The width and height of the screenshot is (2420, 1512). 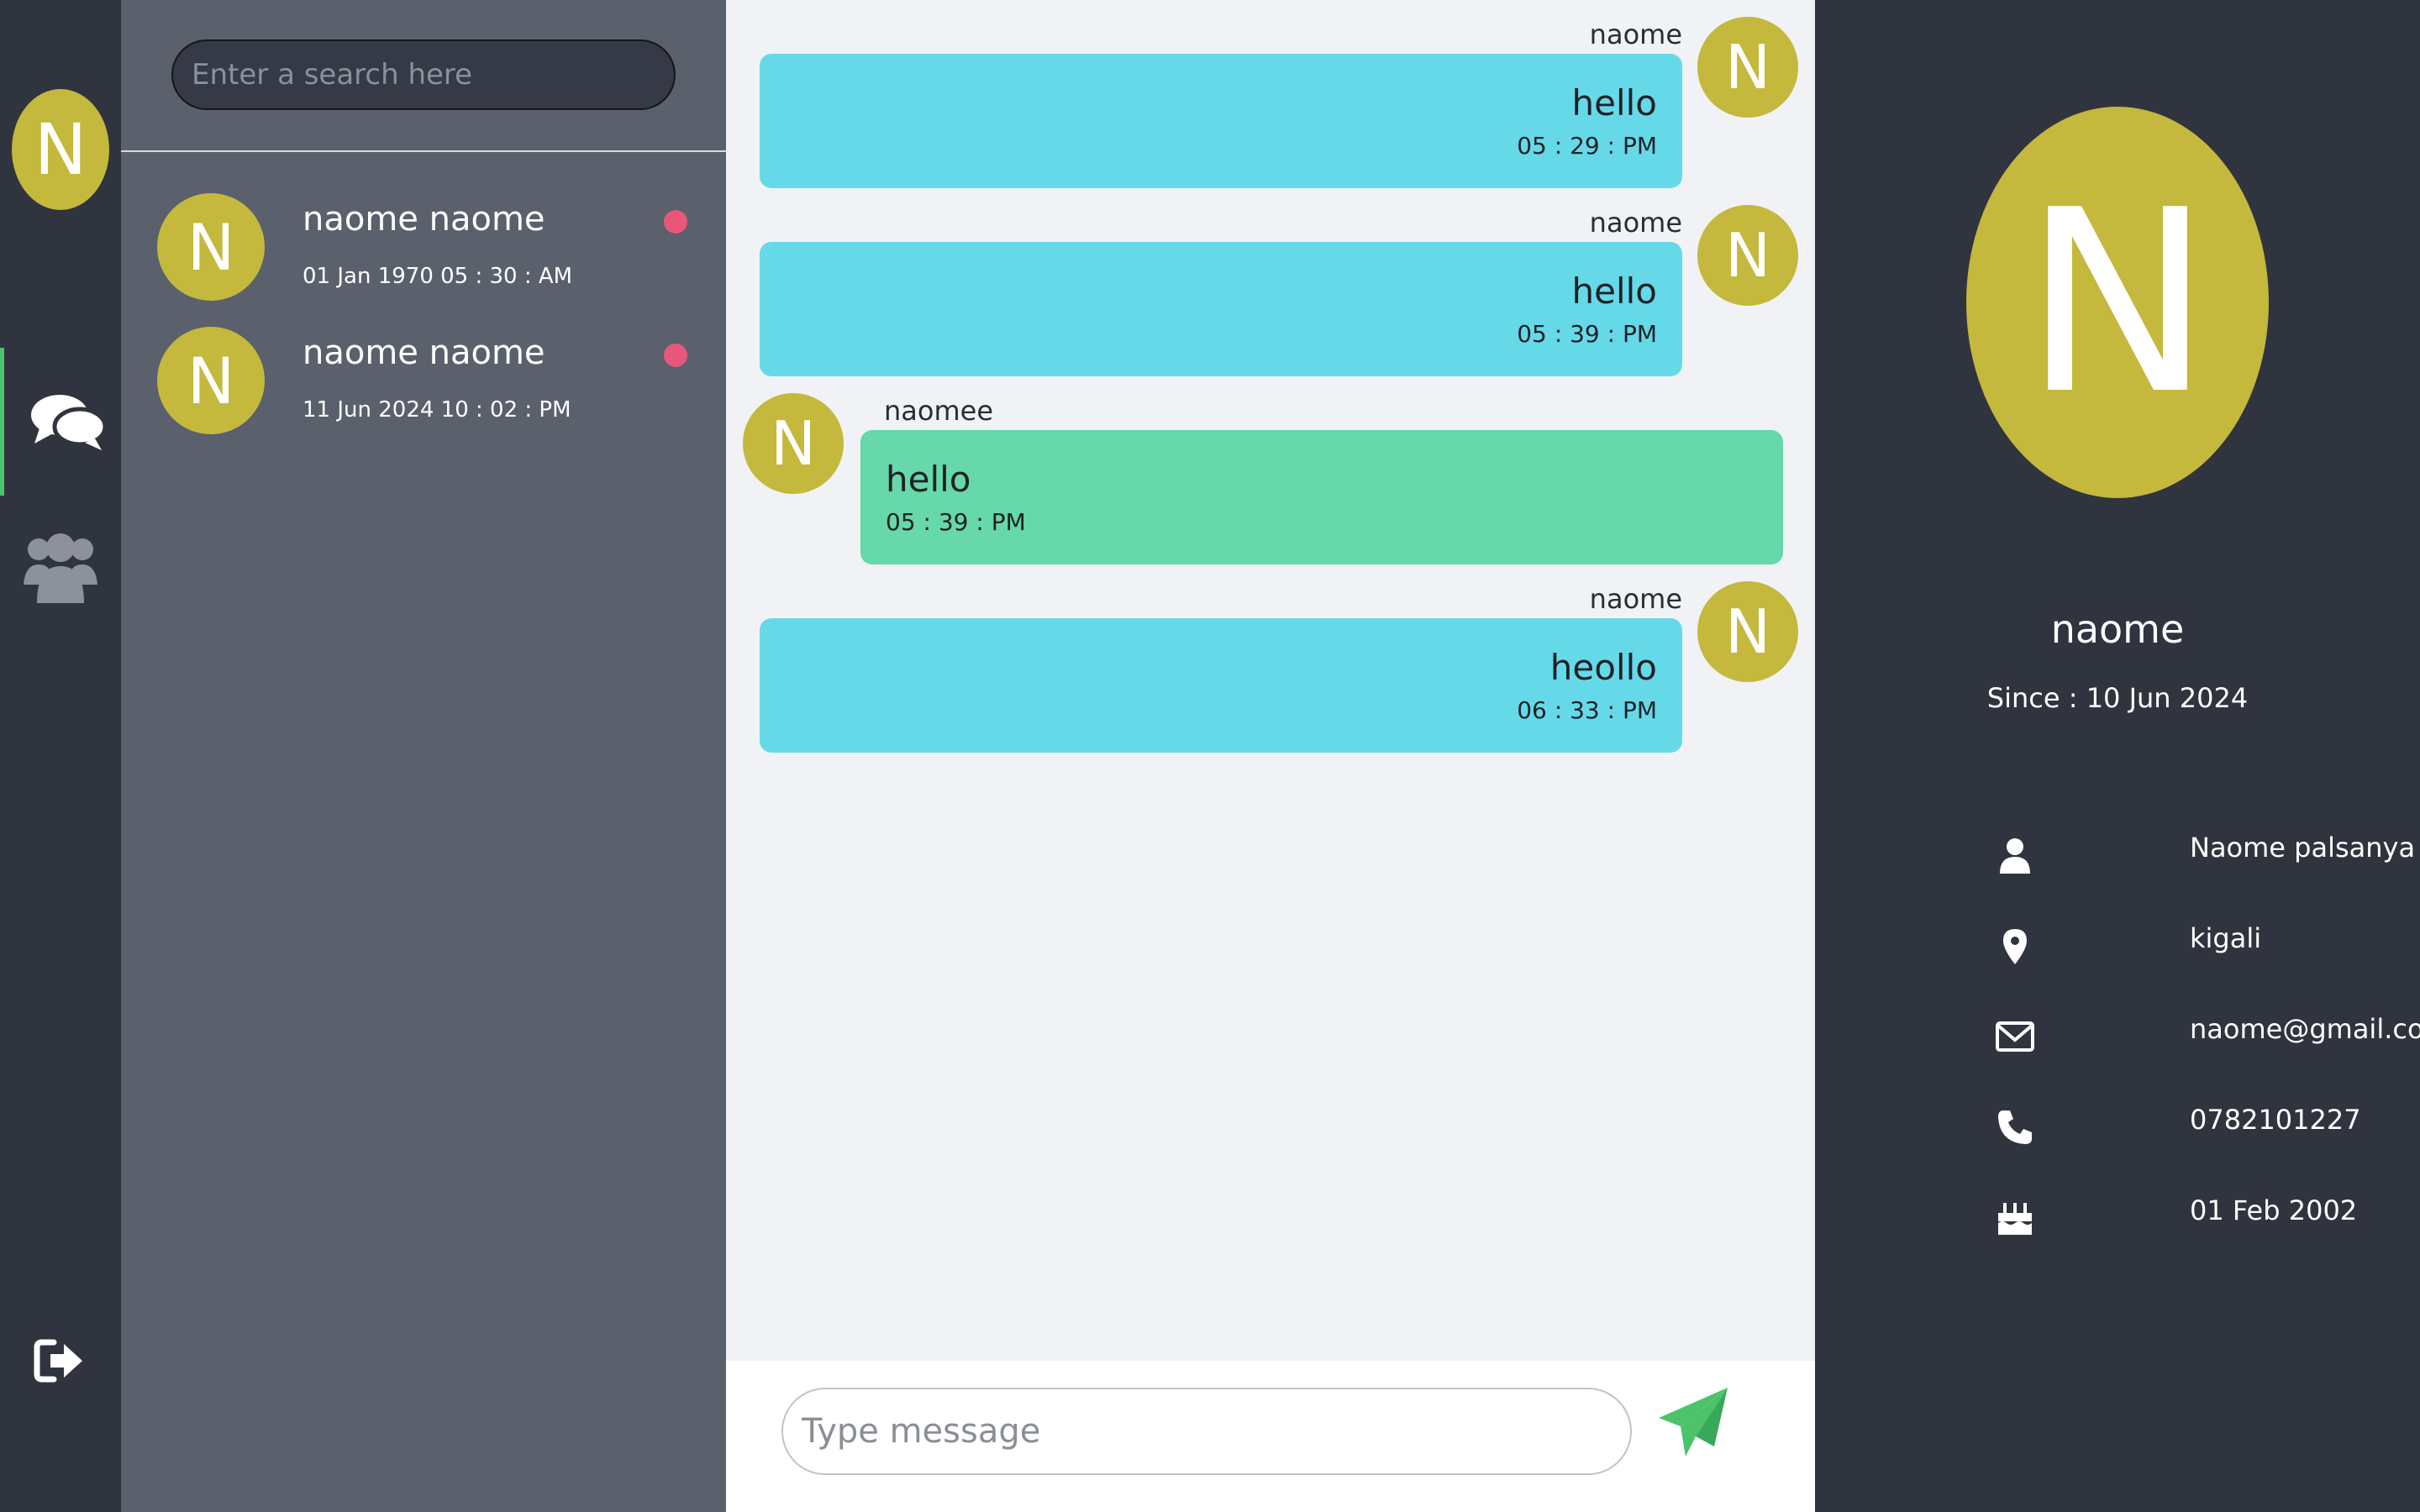 I want to click on search-input, so click(x=423, y=75).